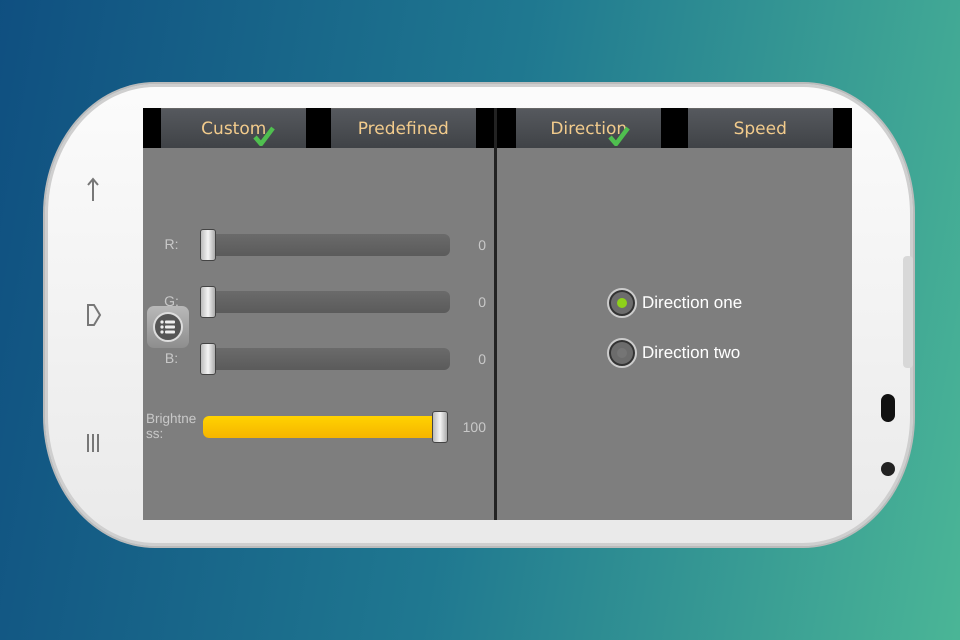  Describe the element at coordinates (233, 128) in the screenshot. I see `tab: Custom` at that location.